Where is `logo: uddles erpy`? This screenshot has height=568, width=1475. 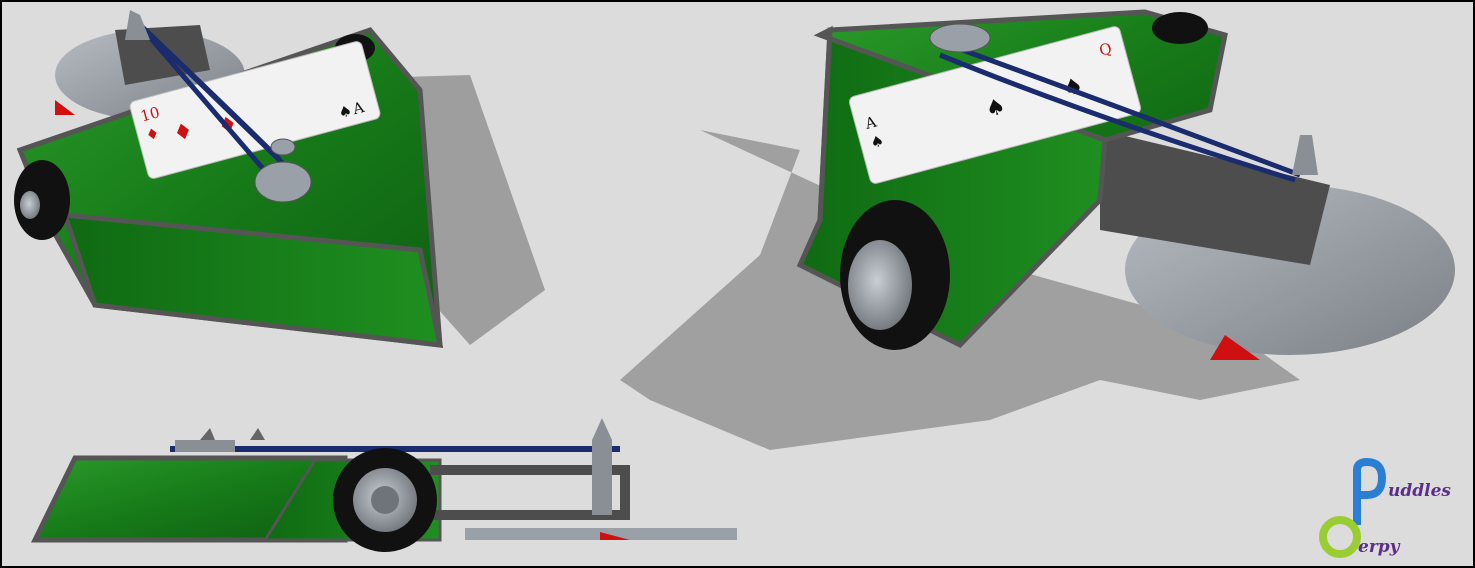
logo: uddles erpy is located at coordinates (1385, 507).